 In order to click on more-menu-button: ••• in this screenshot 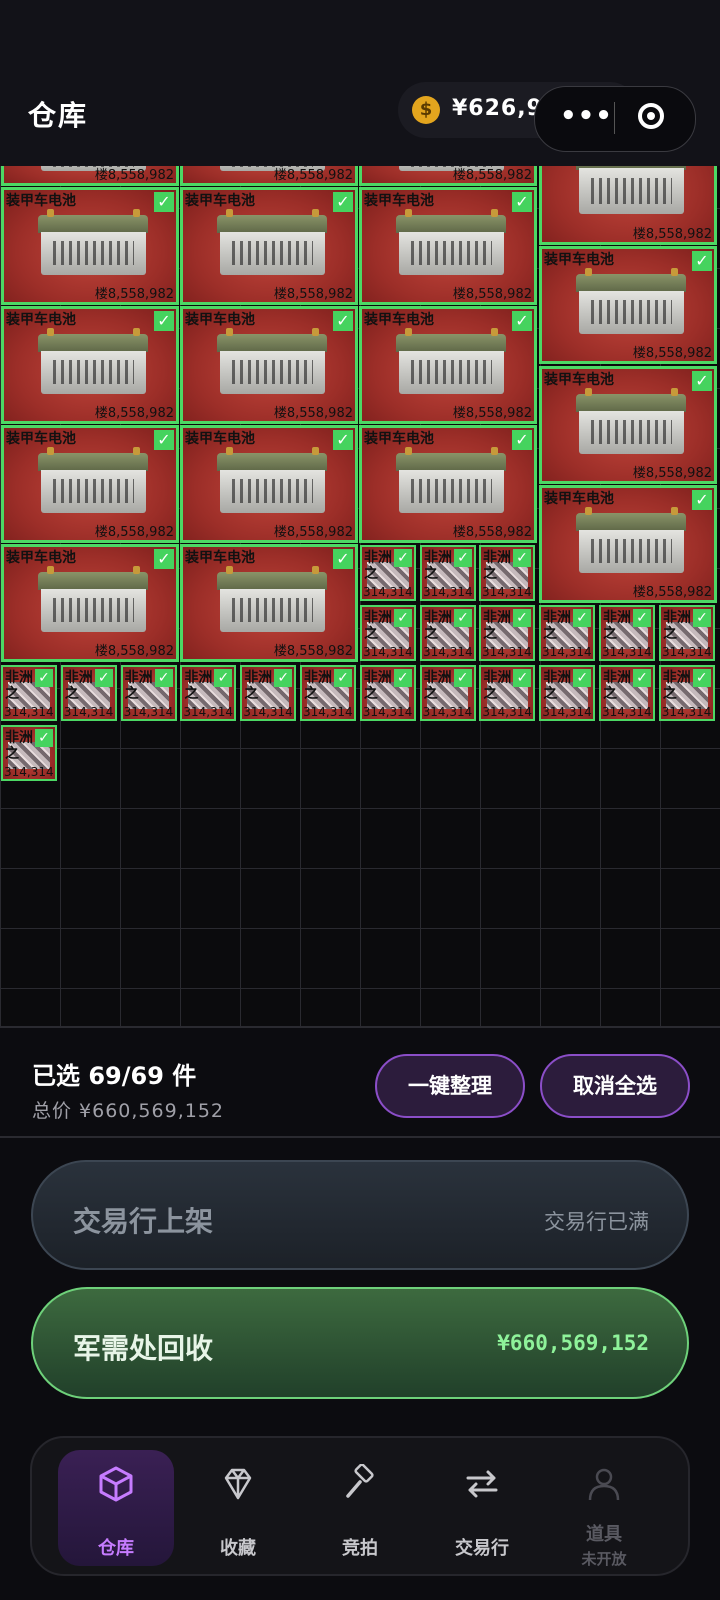, I will do `click(586, 116)`.